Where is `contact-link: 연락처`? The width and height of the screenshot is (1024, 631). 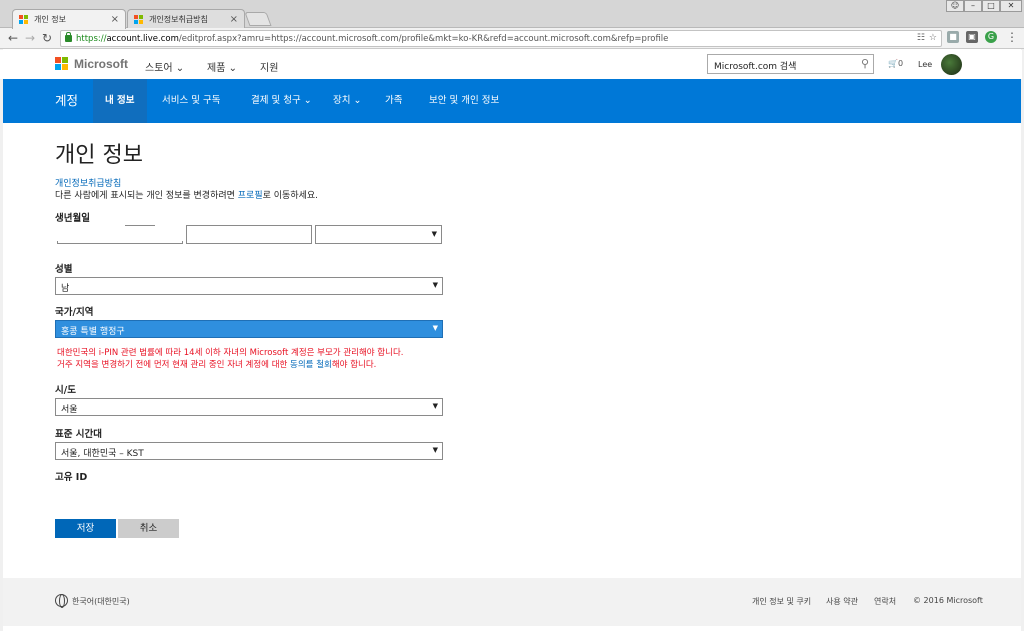
contact-link: 연락처 is located at coordinates (885, 601).